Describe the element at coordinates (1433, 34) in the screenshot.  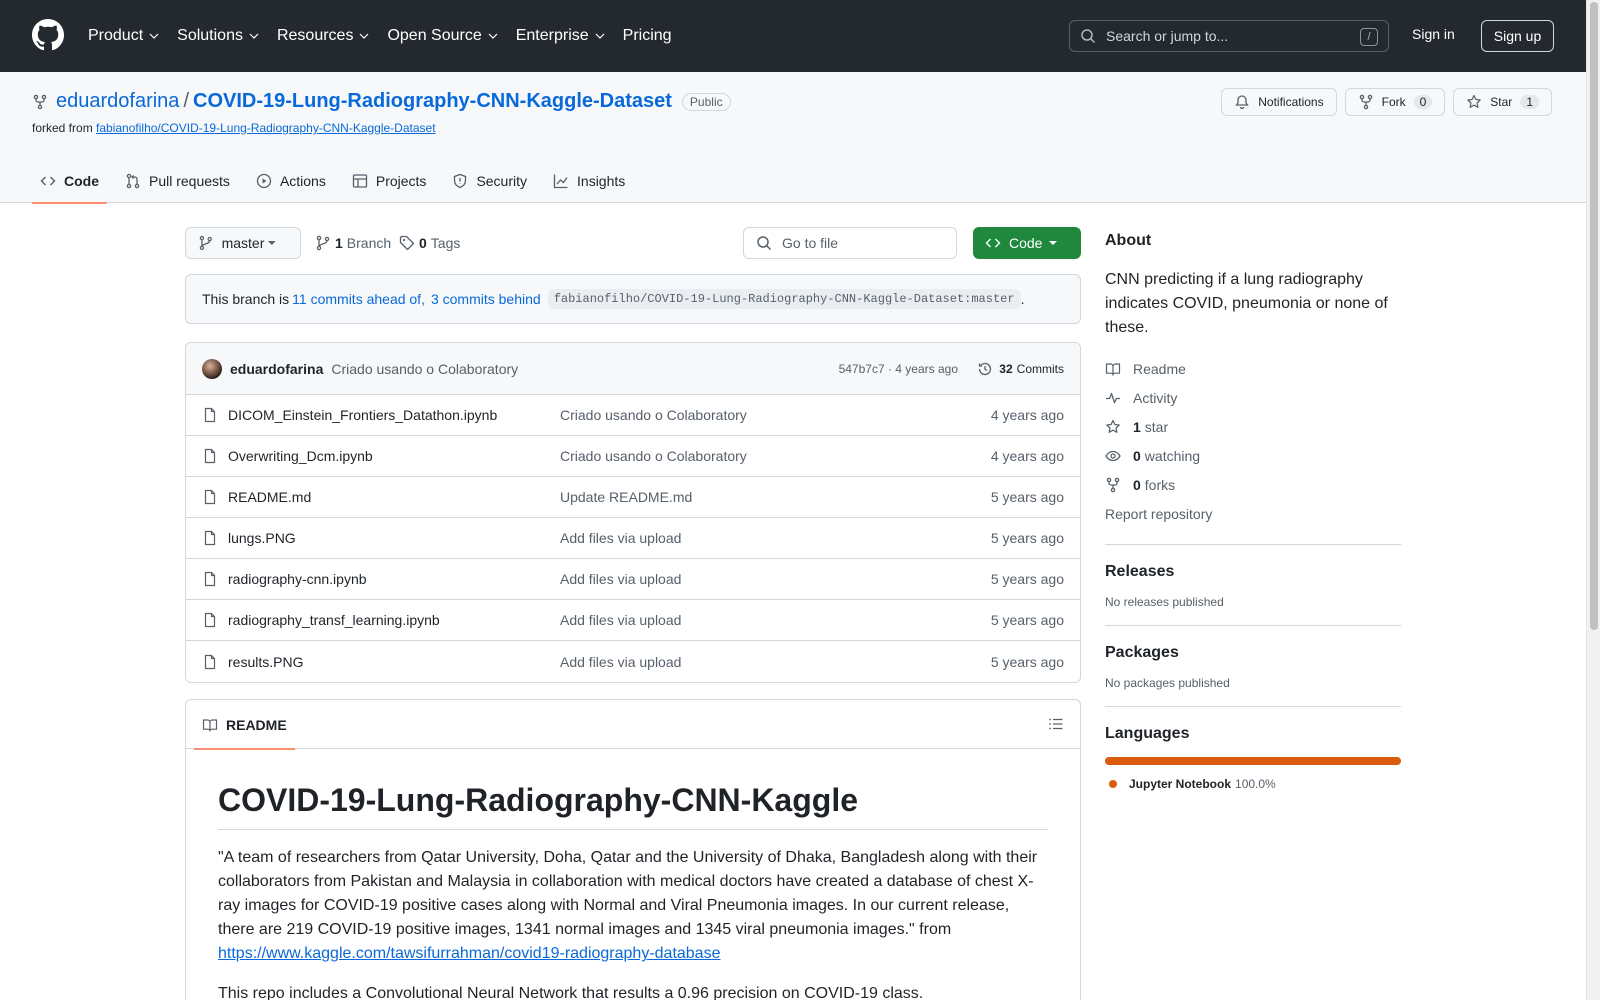
I see `sign-in-link: Sign in` at that location.